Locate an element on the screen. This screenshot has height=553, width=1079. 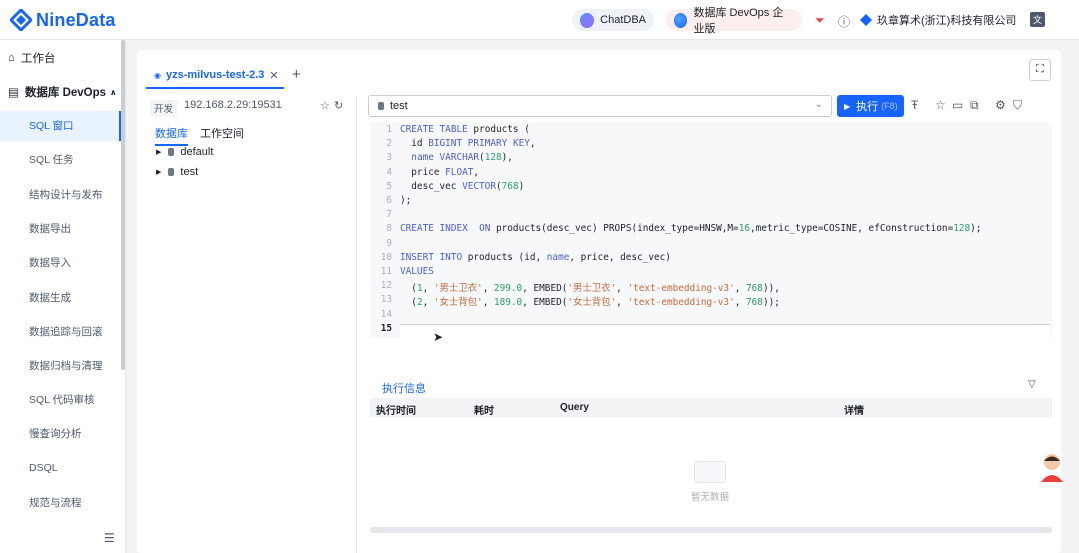
sidebar-item-slow-query: 慢查询分析 is located at coordinates (60, 434).